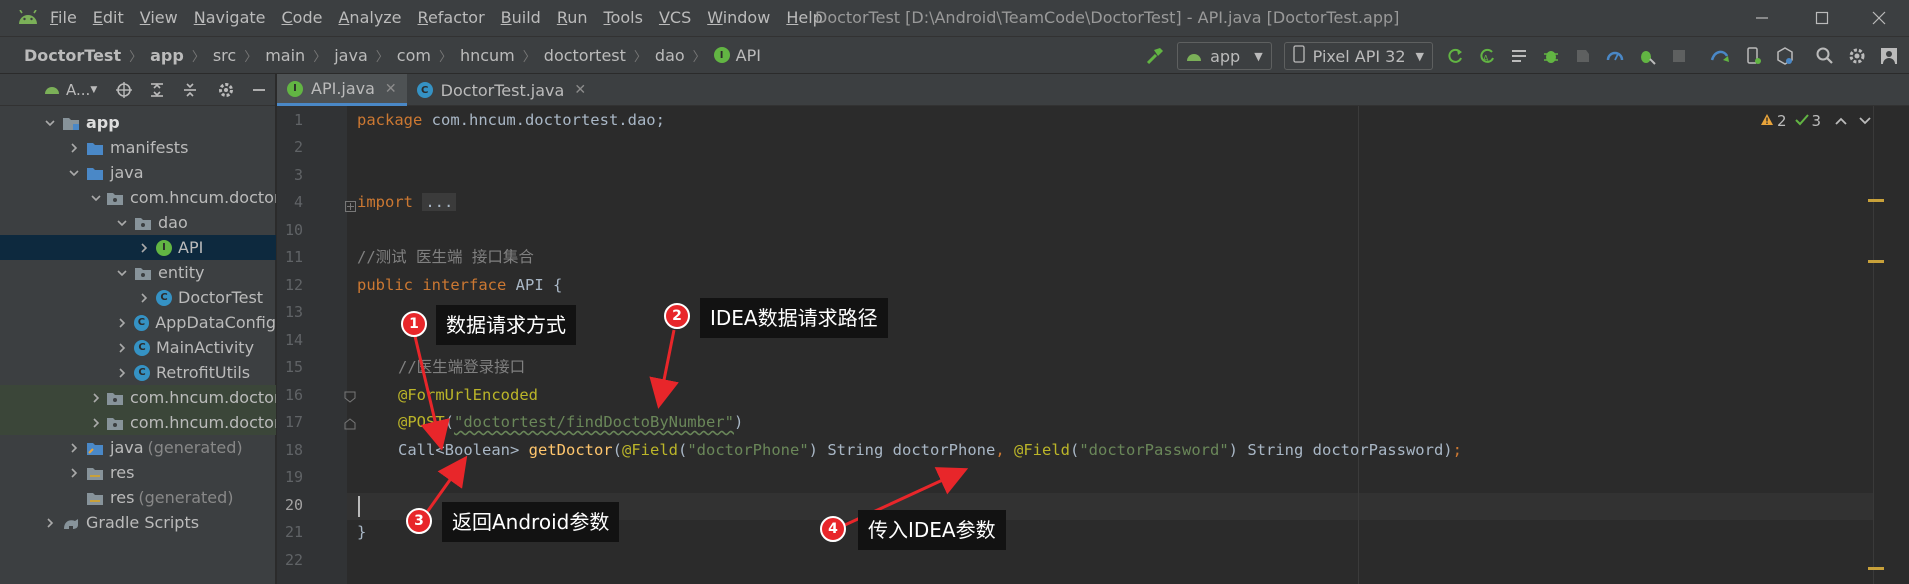 This screenshot has width=1909, height=584. Describe the element at coordinates (138, 172) in the screenshot. I see `tree-item-java: java` at that location.